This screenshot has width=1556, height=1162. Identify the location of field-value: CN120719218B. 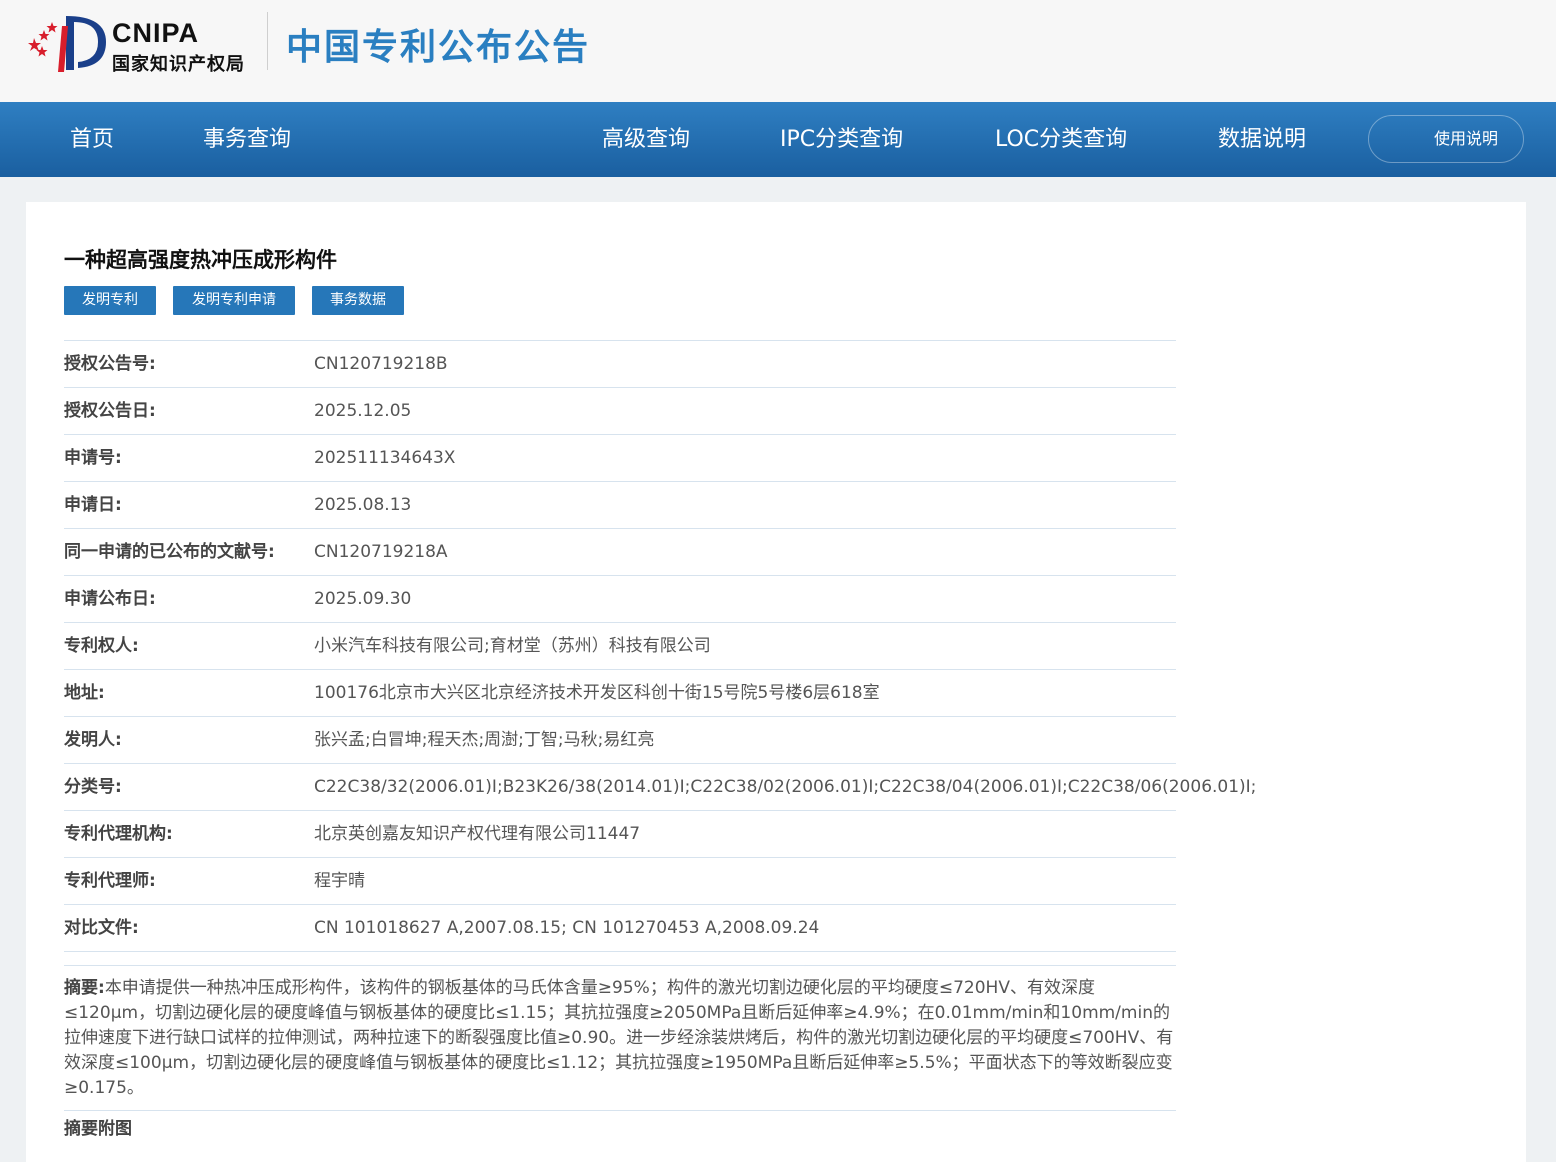
(381, 364).